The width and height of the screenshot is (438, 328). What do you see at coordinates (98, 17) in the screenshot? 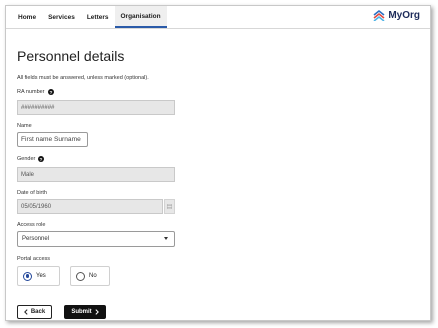
I see `tab-letters: Letters` at bounding box center [98, 17].